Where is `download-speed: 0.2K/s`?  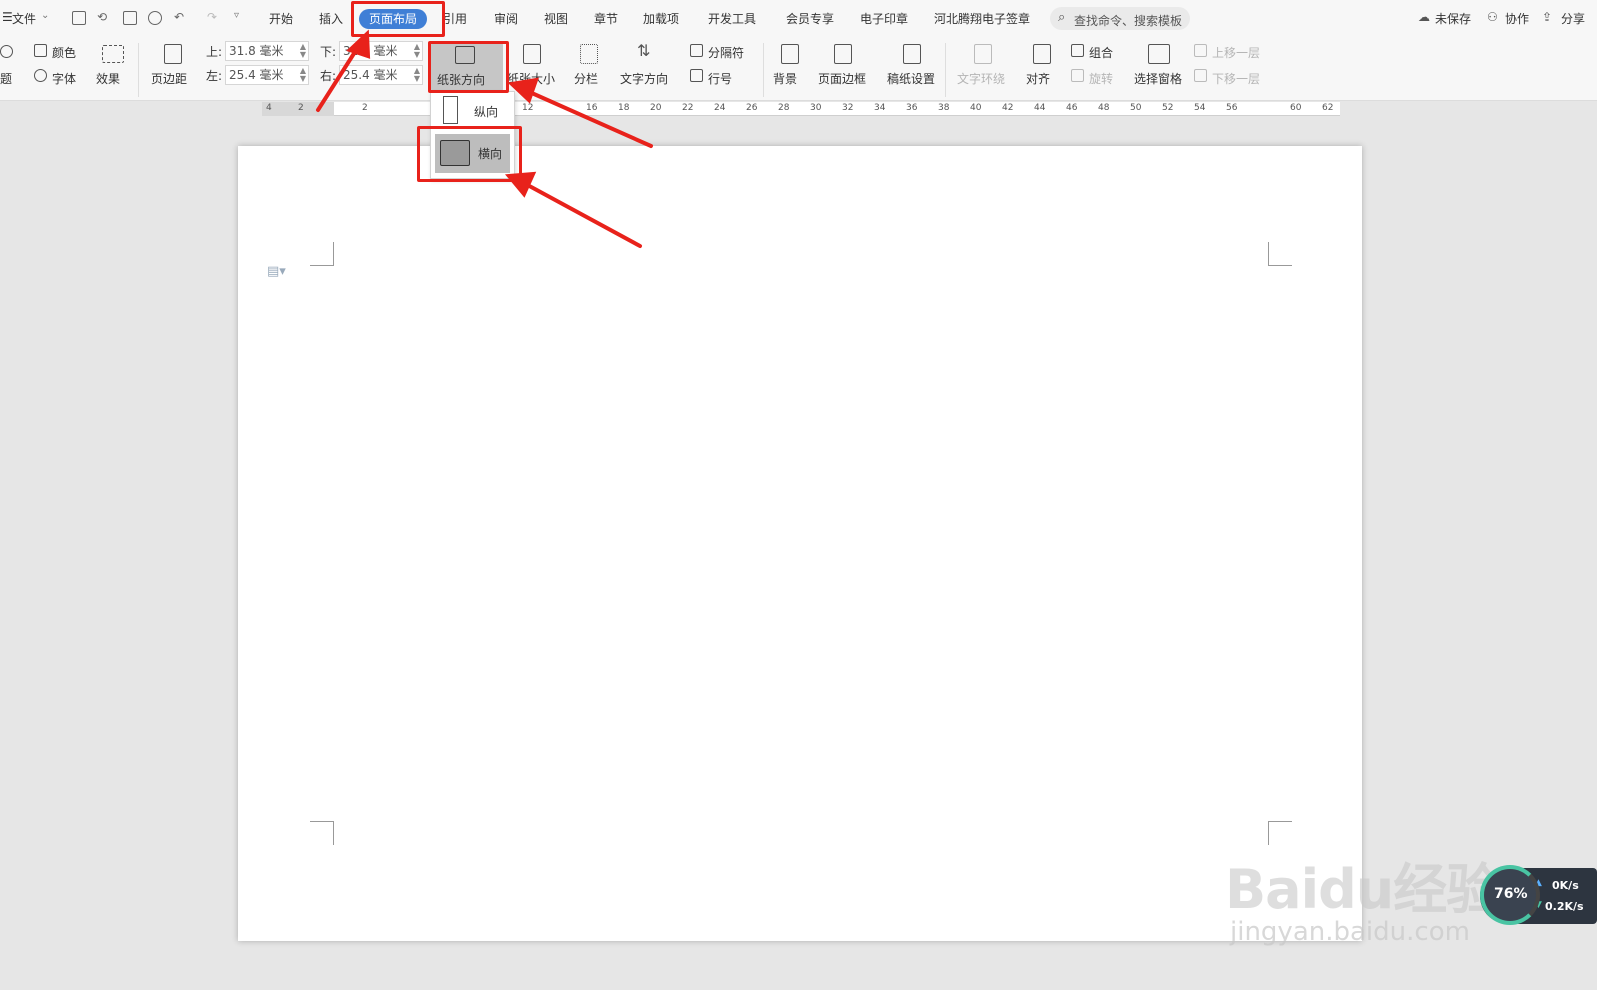
download-speed: 0.2K/s is located at coordinates (1564, 906).